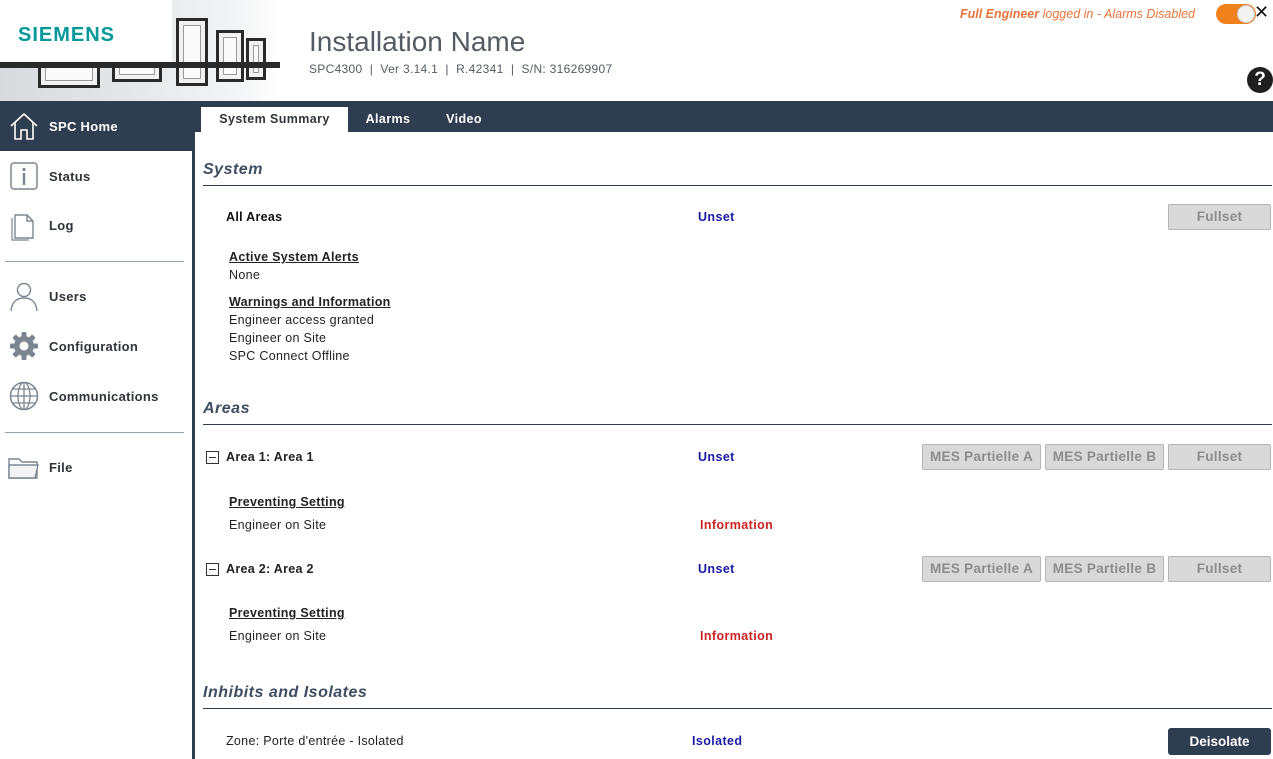 The height and width of the screenshot is (759, 1273). I want to click on active-alerts-heading: Active System Alerts, so click(294, 257).